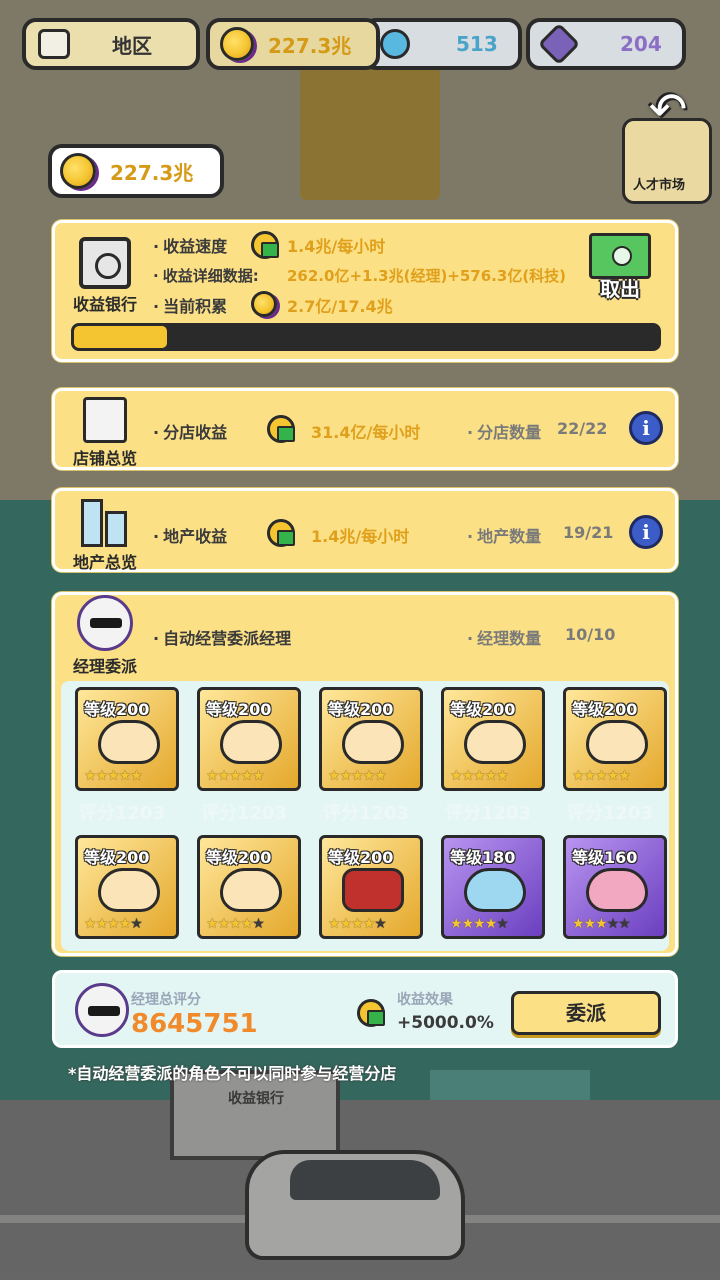 This screenshot has width=720, height=1280. Describe the element at coordinates (586, 1013) in the screenshot. I see `assign-button: 委派` at that location.